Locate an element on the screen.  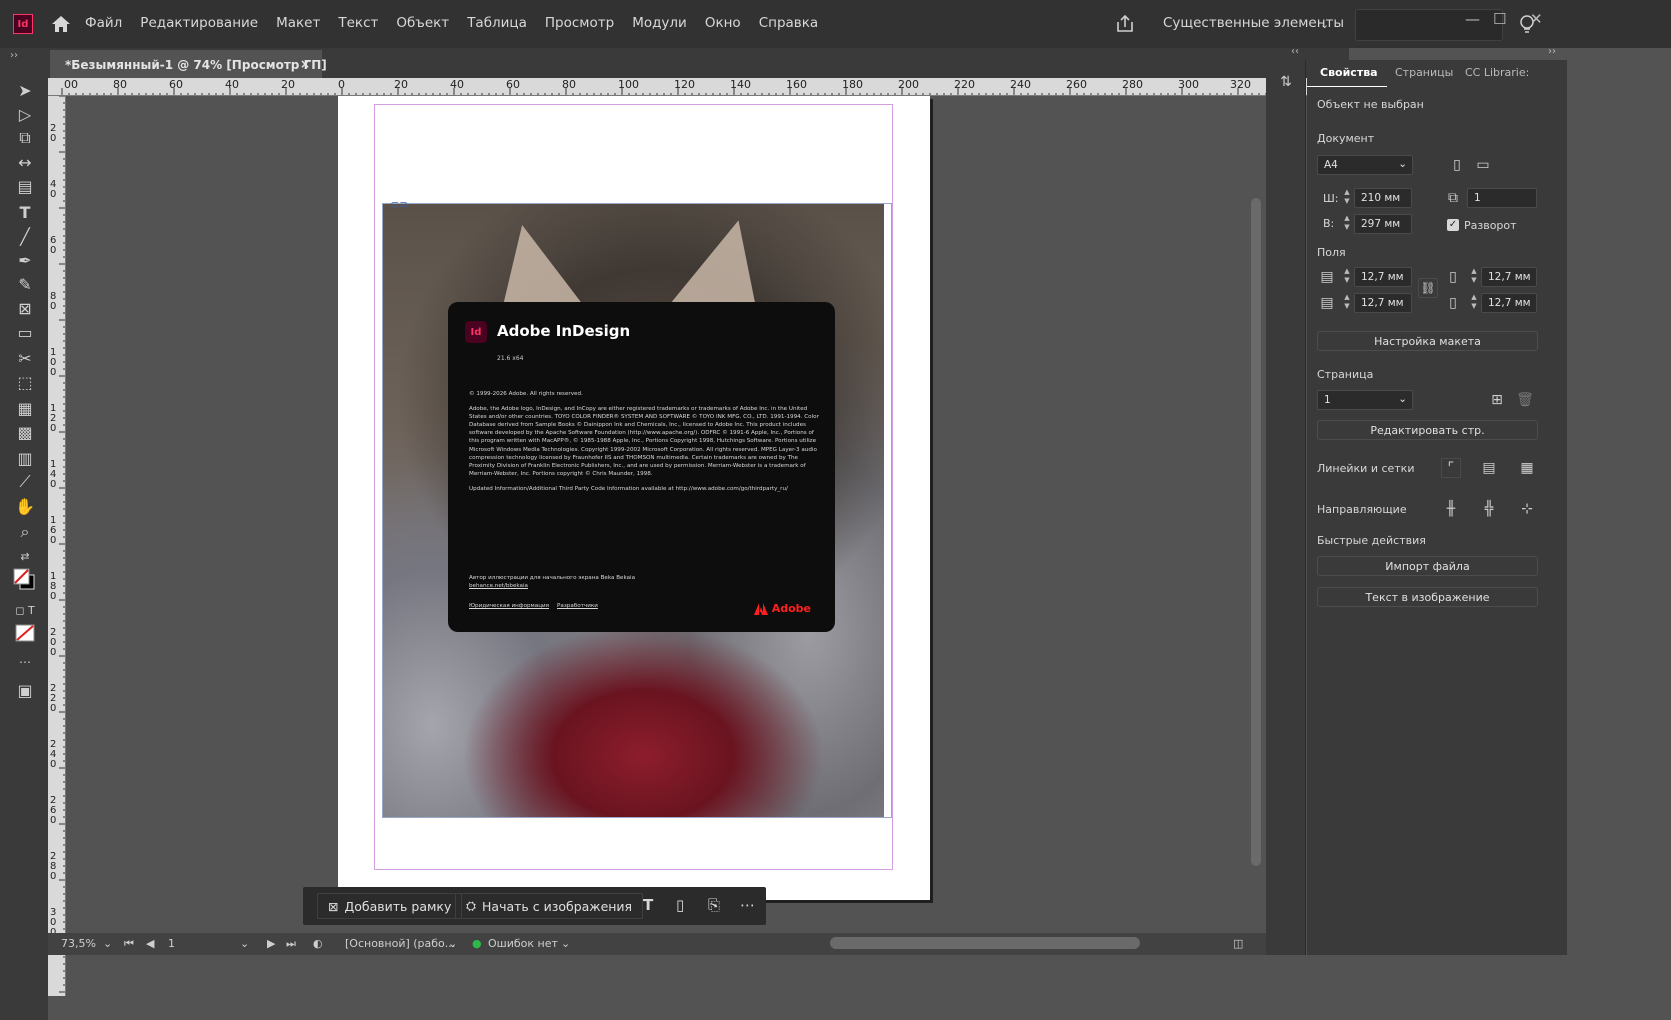
type-tool-icon: T is located at coordinates (25, 212).